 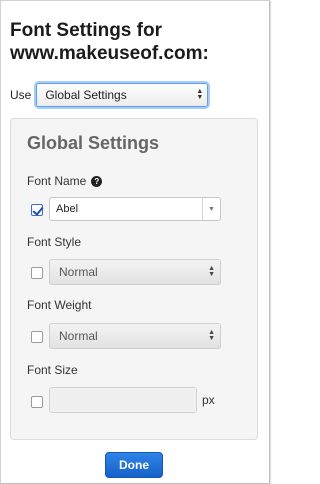 I want to click on use-label: Use, so click(x=21, y=95).